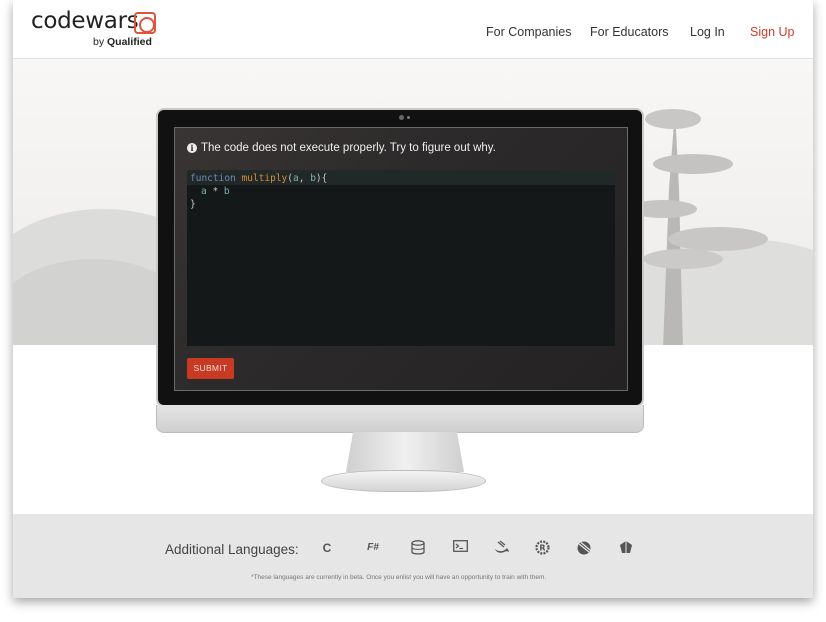 The image size is (826, 622). I want to click on sql-icon, so click(418, 548).